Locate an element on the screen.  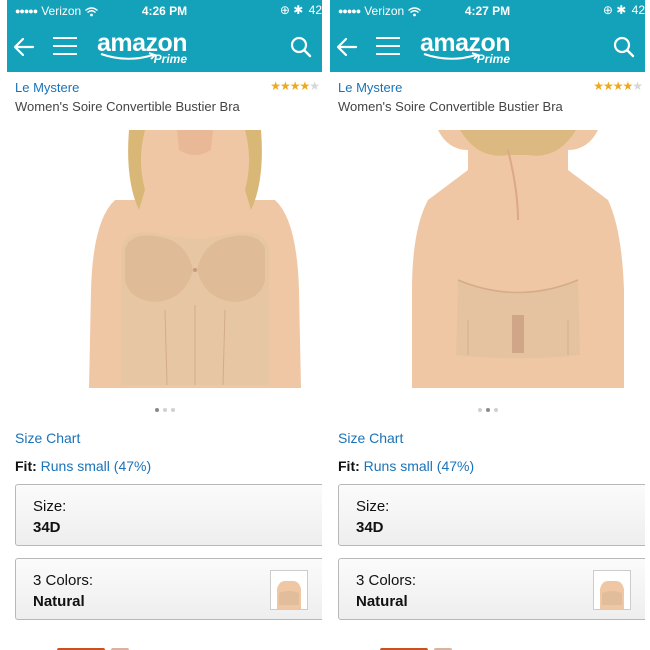
header: ●●●●● Verizon 4:26 PM ⊕ ✱ 42 amazon Prime is located at coordinates (164, 36).